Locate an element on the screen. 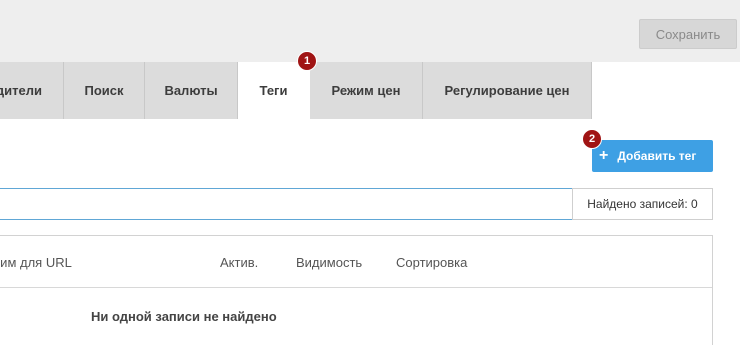 This screenshot has width=740, height=345. tab-price-mode: Режим цен is located at coordinates (366, 90).